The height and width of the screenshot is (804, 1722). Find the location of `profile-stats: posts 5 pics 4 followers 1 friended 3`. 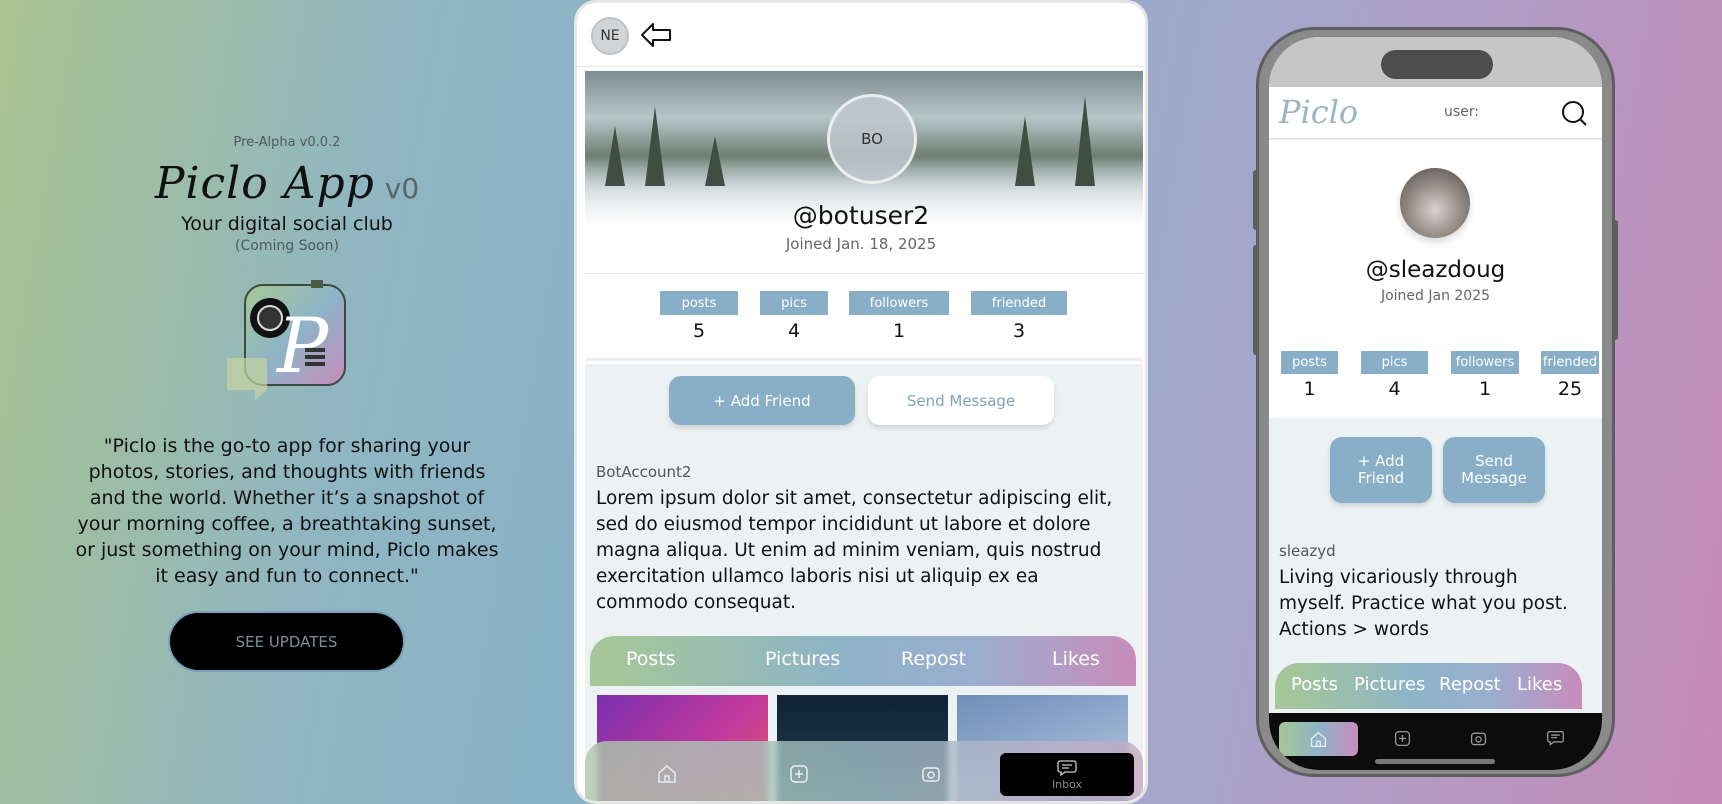

profile-stats: posts 5 pics 4 followers 1 friended 3 is located at coordinates (864, 317).